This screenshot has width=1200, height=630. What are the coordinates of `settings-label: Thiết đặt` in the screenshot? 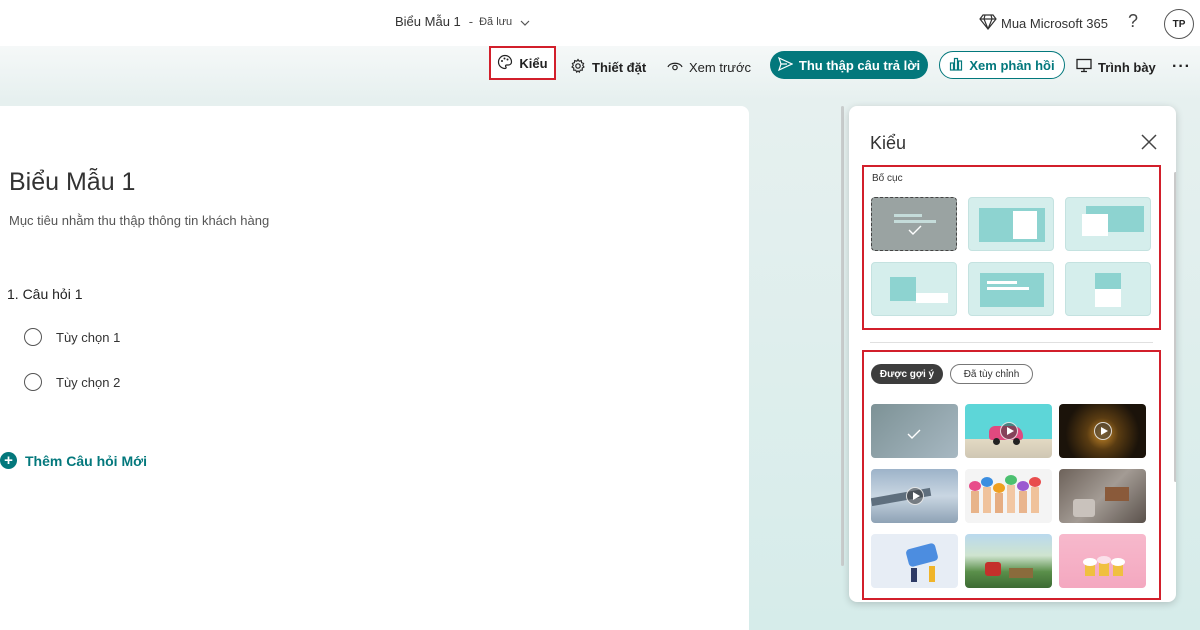 It's located at (619, 67).